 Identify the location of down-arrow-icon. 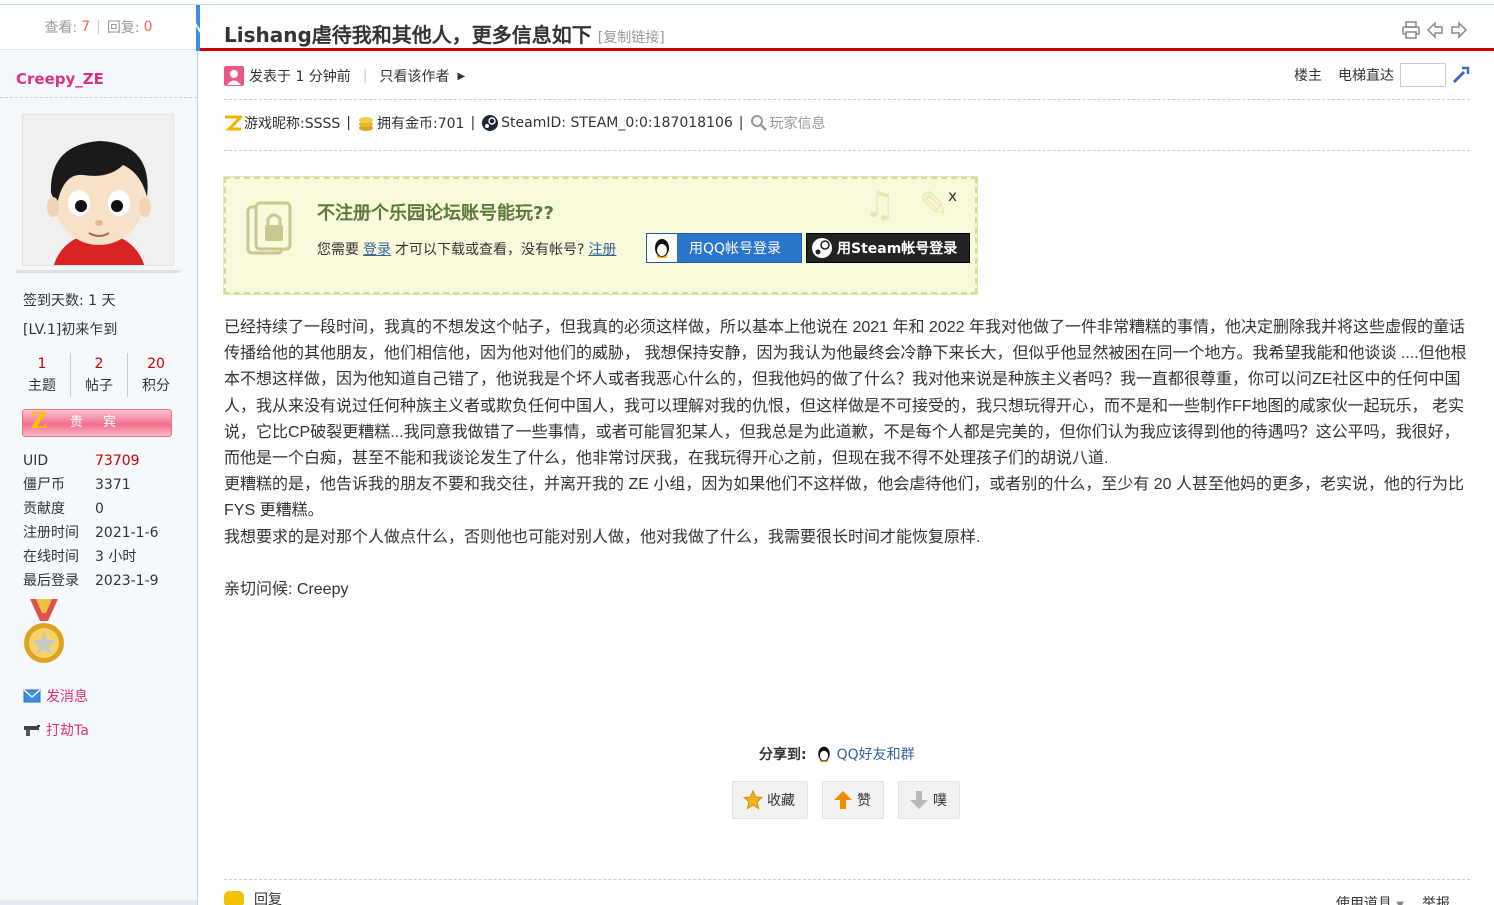
(919, 800).